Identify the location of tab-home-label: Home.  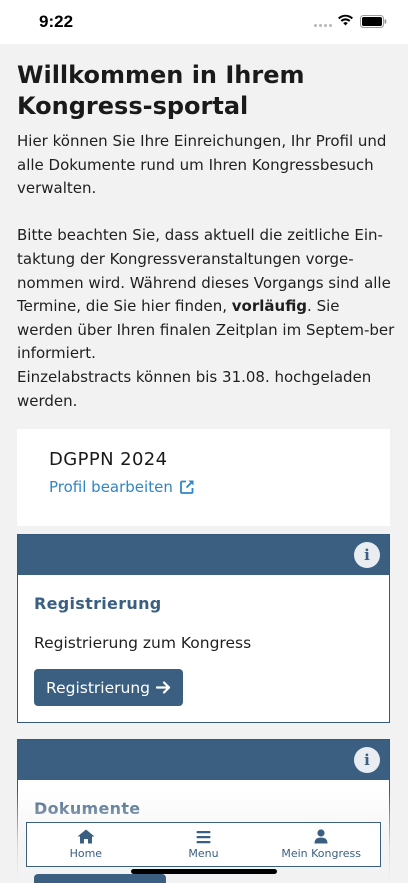
(86, 853).